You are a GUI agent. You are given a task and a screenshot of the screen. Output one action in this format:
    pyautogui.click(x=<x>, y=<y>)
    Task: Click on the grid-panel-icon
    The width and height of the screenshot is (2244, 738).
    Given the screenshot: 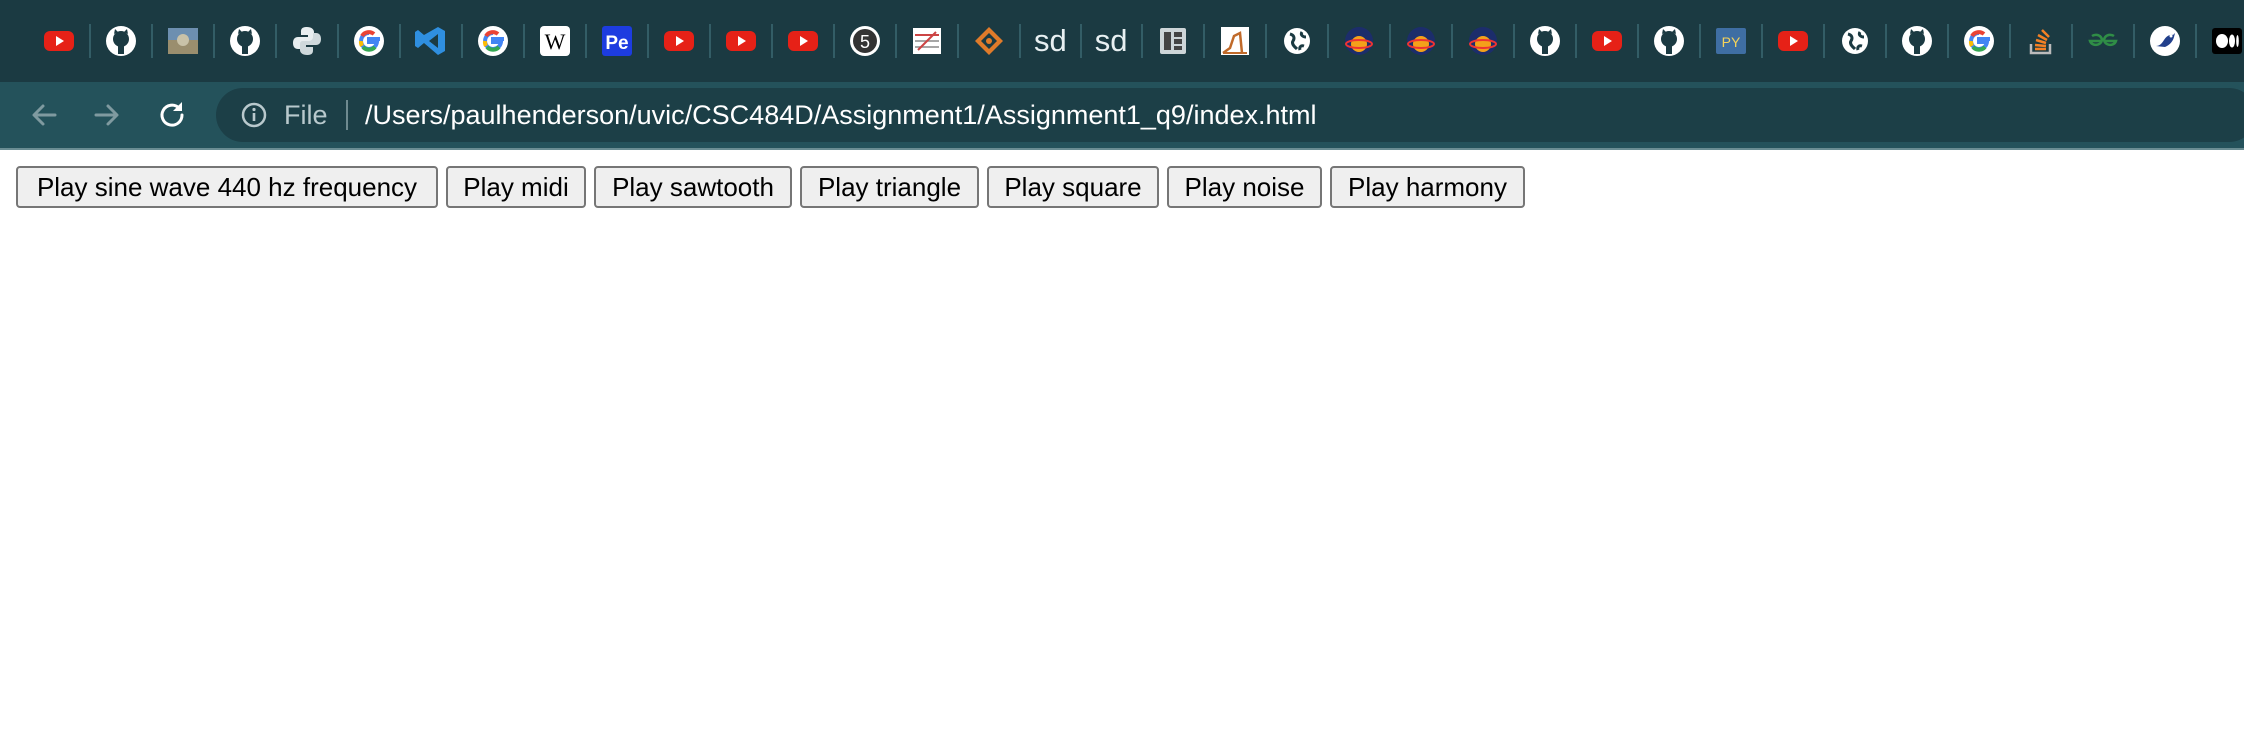 What is the action you would take?
    pyautogui.click(x=1173, y=41)
    